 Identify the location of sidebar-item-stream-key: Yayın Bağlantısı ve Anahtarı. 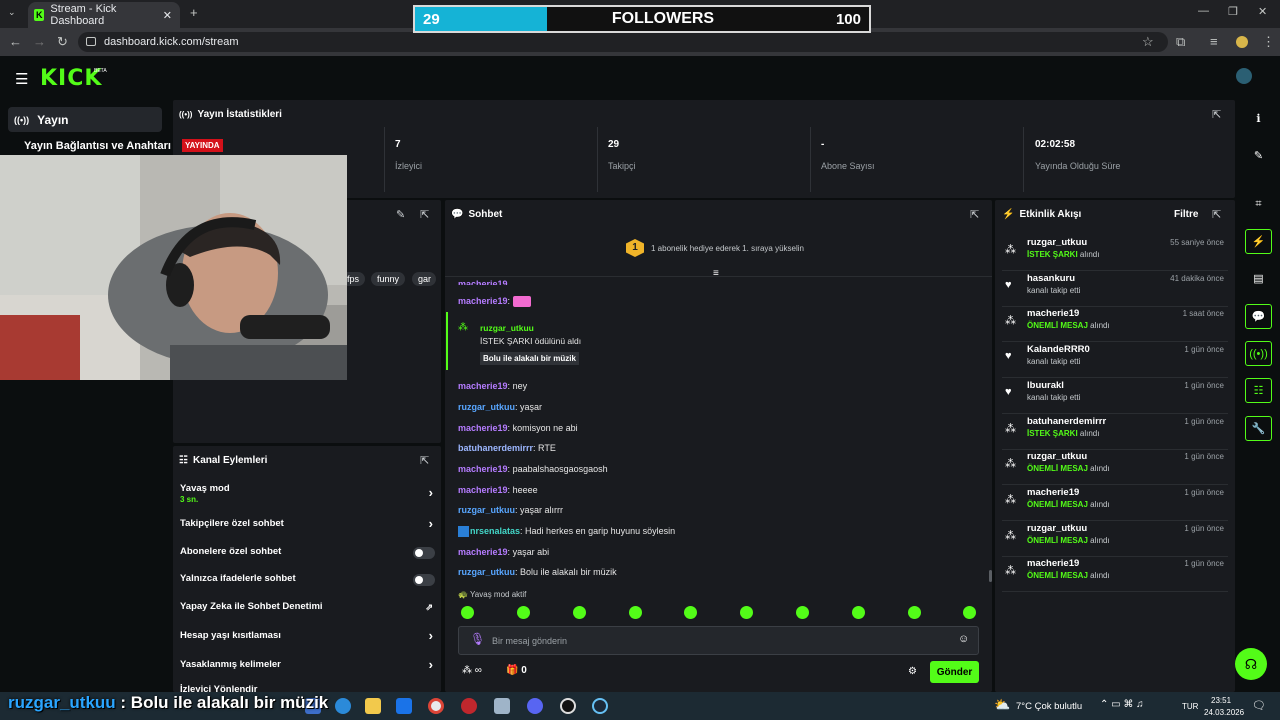
(97, 146).